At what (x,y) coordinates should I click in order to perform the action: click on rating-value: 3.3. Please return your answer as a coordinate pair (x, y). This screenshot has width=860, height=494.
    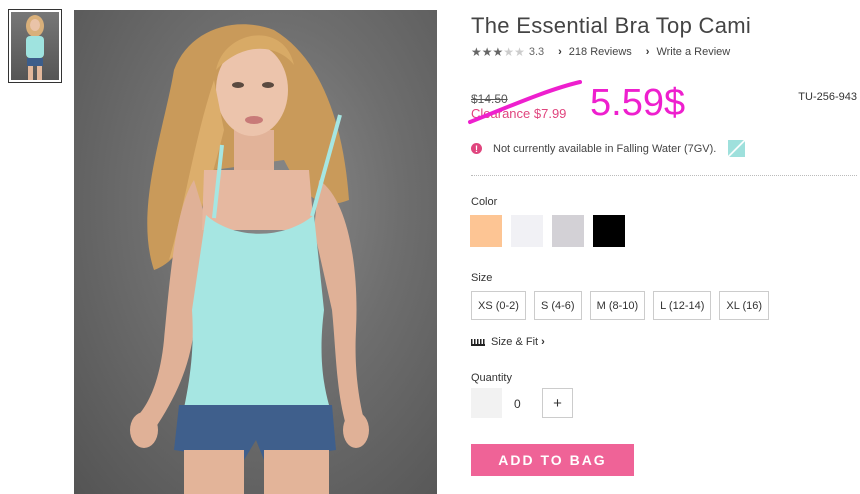
    Looking at the image, I should click on (536, 52).